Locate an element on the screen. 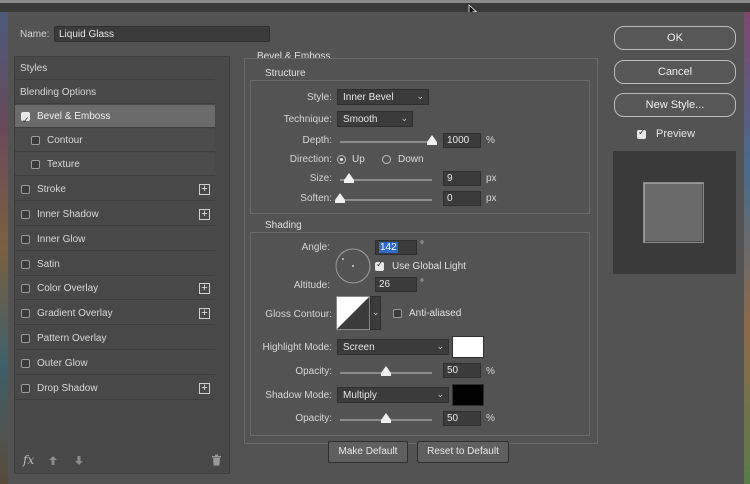 Image resolution: width=750 pixels, height=484 pixels. angle-dial is located at coordinates (353, 266).